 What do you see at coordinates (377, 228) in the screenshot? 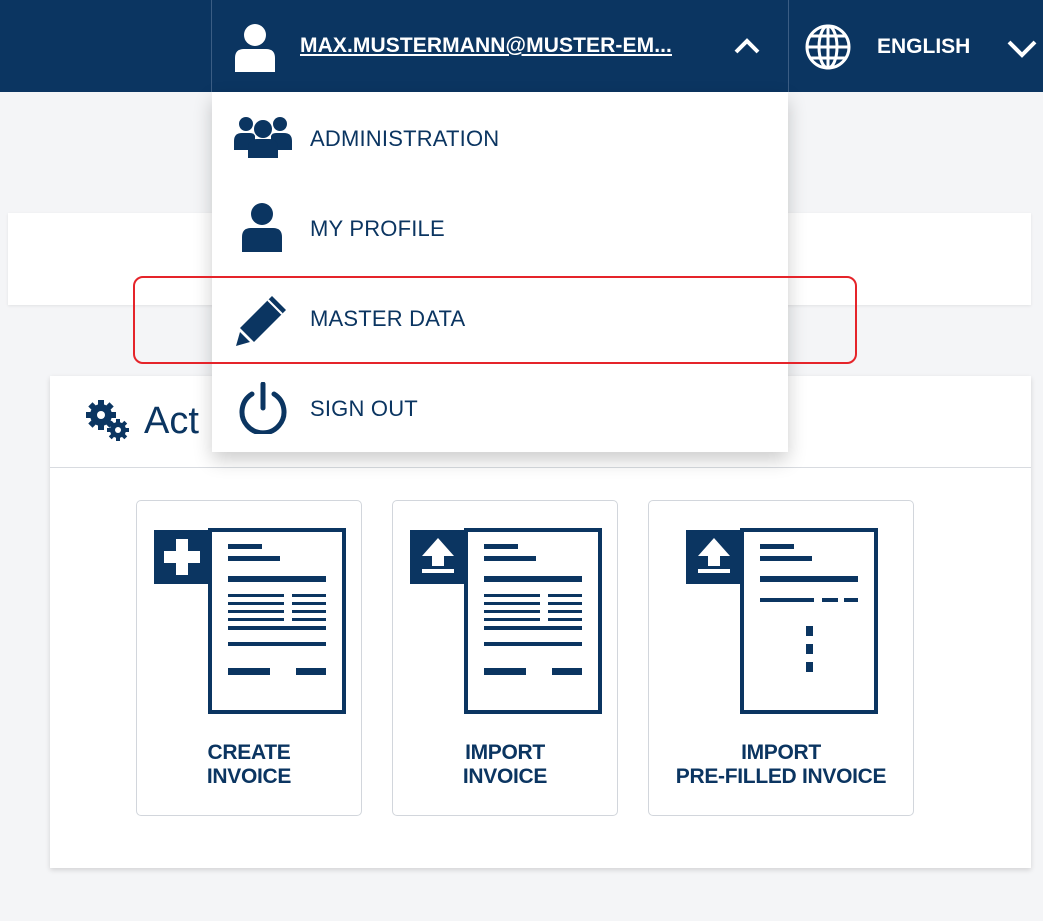
I see `menu-item-label: MY PROFILE` at bounding box center [377, 228].